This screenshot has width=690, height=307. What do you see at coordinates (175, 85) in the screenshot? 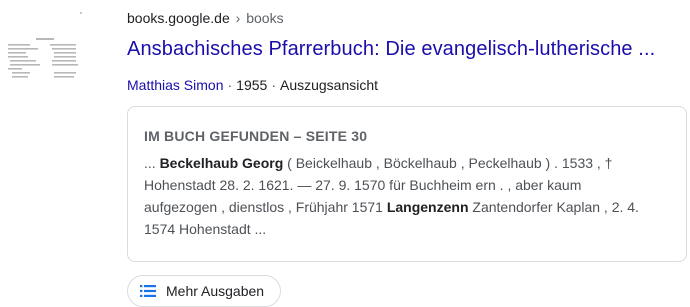
I see `author-link: Matthias Simon` at bounding box center [175, 85].